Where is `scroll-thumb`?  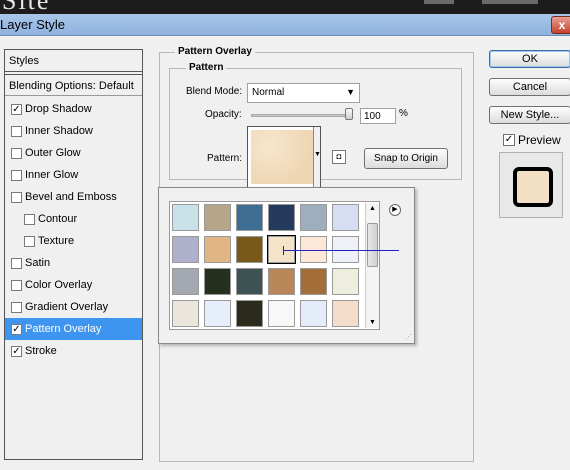 scroll-thumb is located at coordinates (372, 245).